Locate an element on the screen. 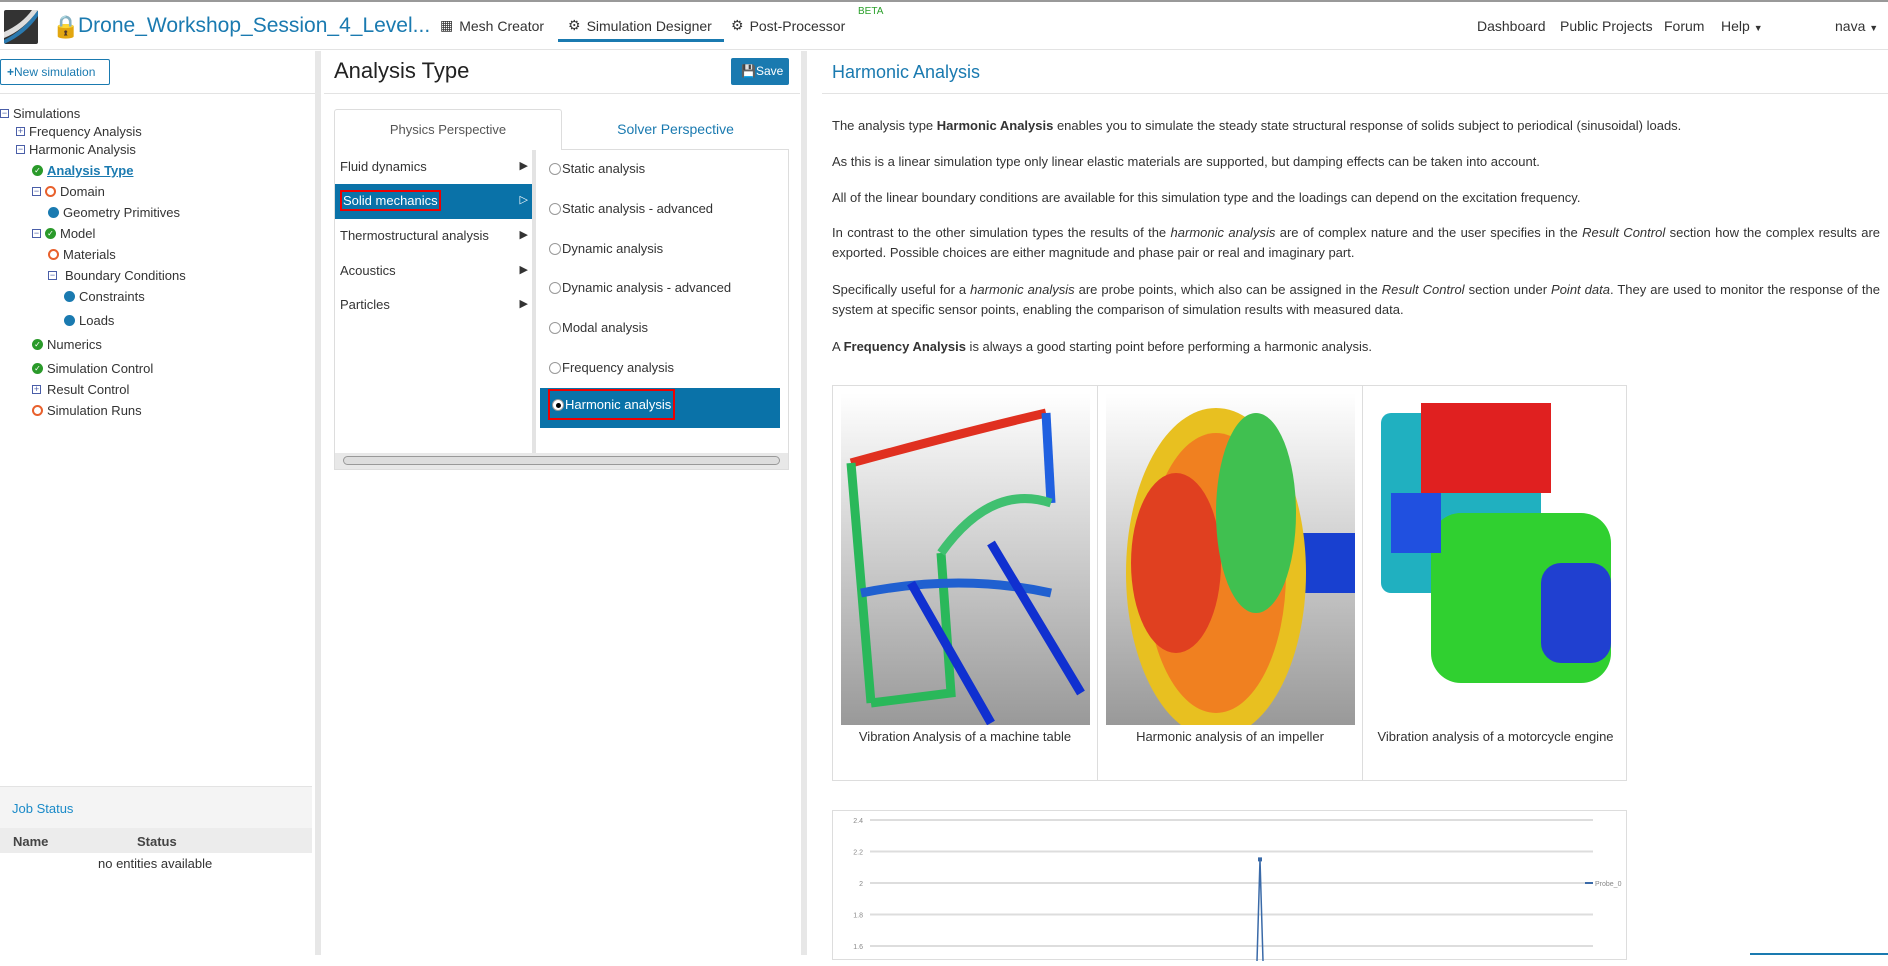  tree-analysis-type: ✓ Analysis Type is located at coordinates (82, 170).